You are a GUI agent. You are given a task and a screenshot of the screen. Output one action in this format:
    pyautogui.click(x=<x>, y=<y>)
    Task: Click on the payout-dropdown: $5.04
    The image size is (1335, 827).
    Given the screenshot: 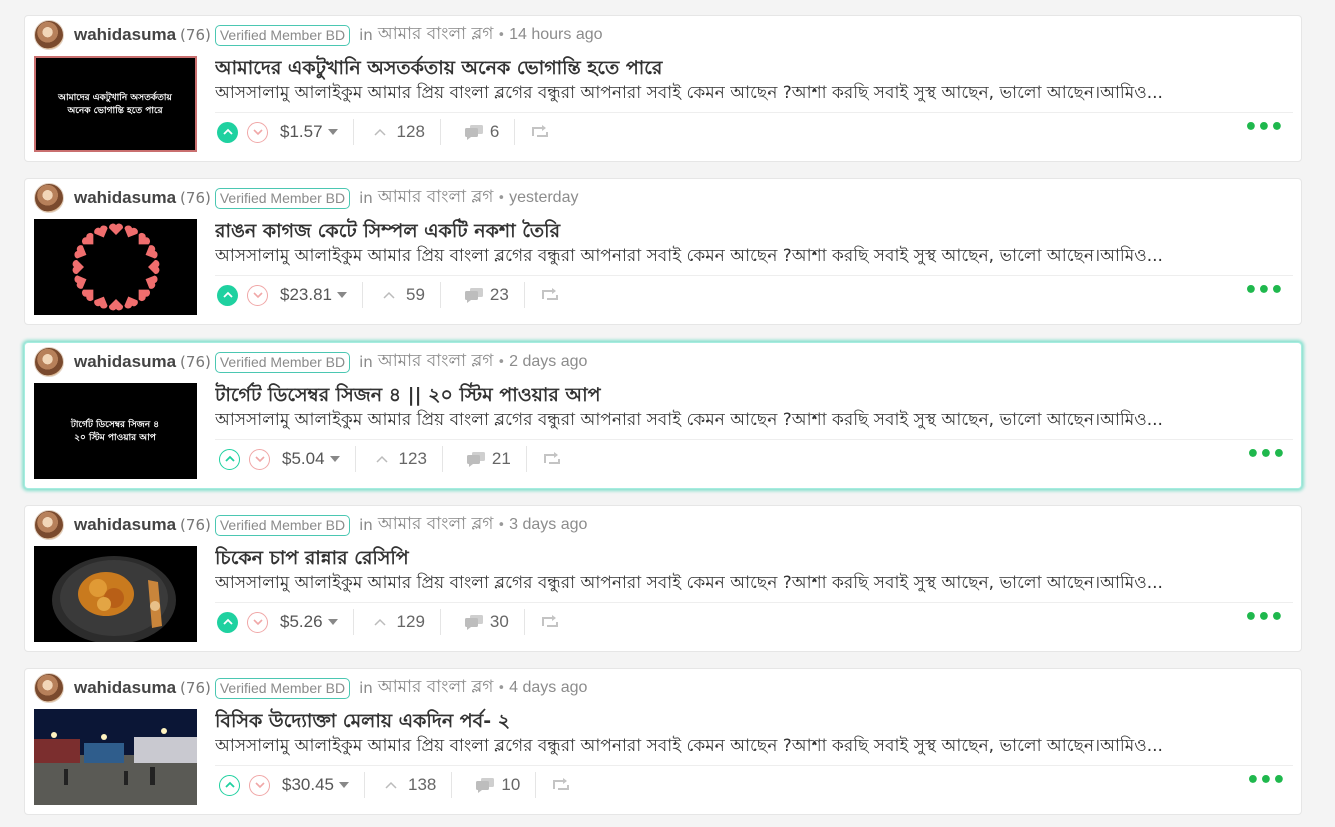 What is the action you would take?
    pyautogui.click(x=311, y=459)
    